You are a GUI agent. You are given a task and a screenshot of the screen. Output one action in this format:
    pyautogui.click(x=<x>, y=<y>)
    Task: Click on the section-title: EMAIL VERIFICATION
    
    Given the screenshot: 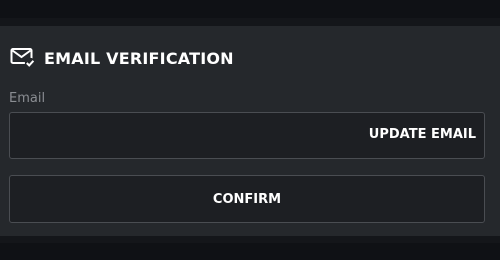 What is the action you would take?
    pyautogui.click(x=139, y=58)
    